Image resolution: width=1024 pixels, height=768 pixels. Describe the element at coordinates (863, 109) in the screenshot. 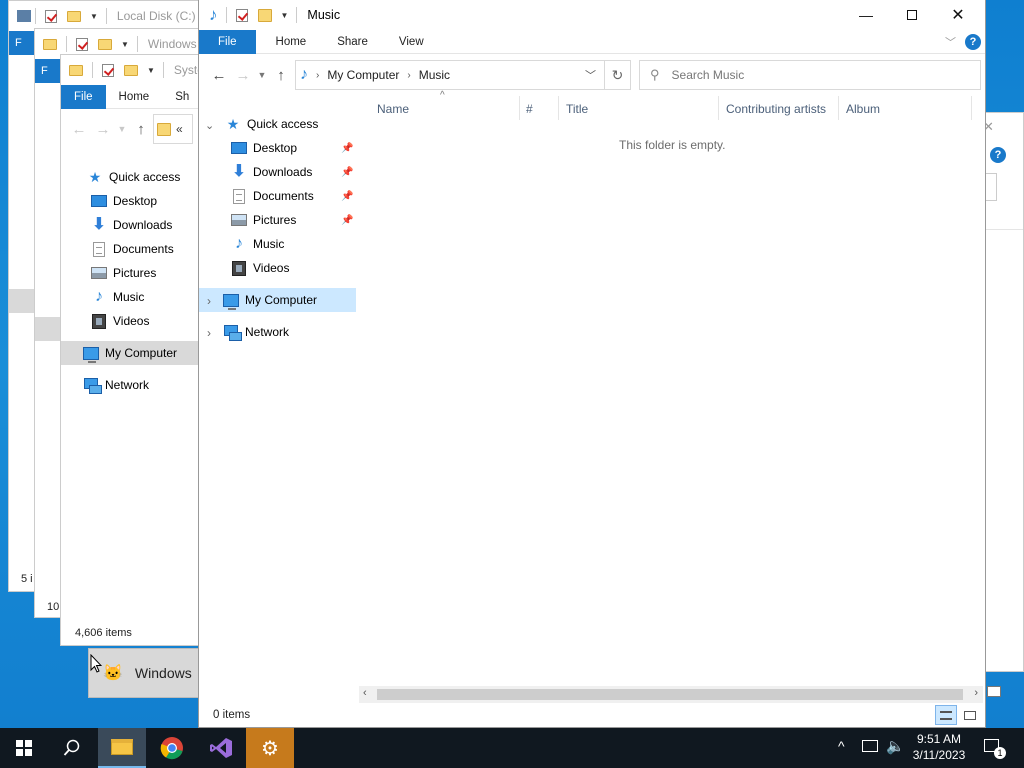

I see `column-header-album: Album` at that location.